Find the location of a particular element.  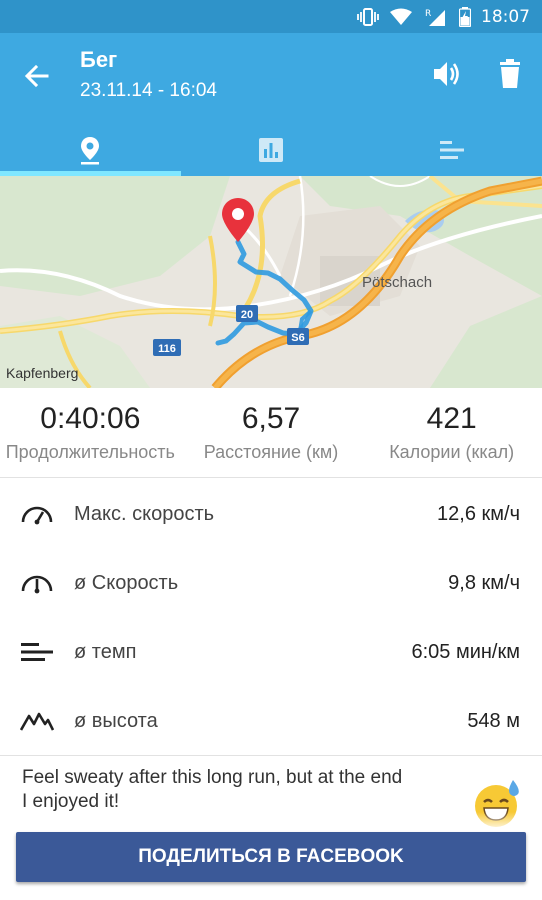

summary-distance: 6,57 Расстояние (км) is located at coordinates (271, 432).